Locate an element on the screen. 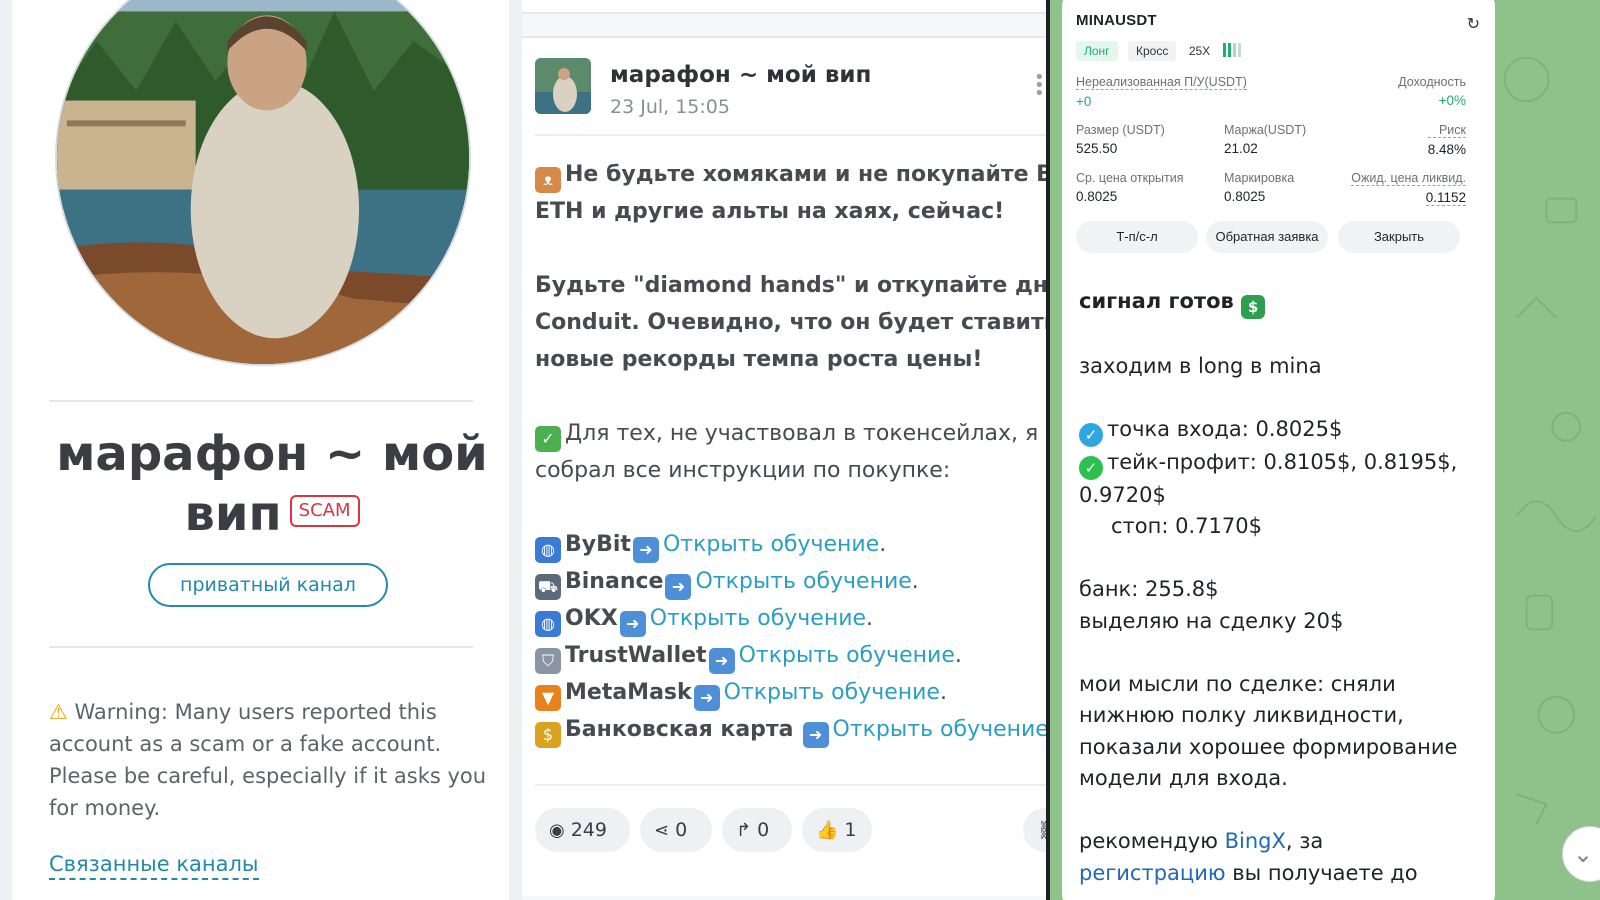 The height and width of the screenshot is (900, 1600). share-button: ⋖ 0 is located at coordinates (676, 830).